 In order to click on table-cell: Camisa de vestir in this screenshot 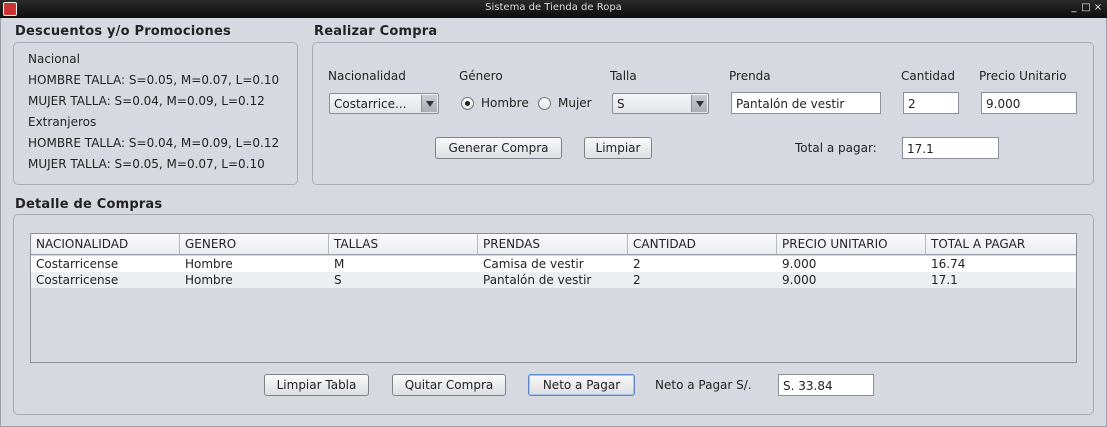, I will do `click(533, 264)`.